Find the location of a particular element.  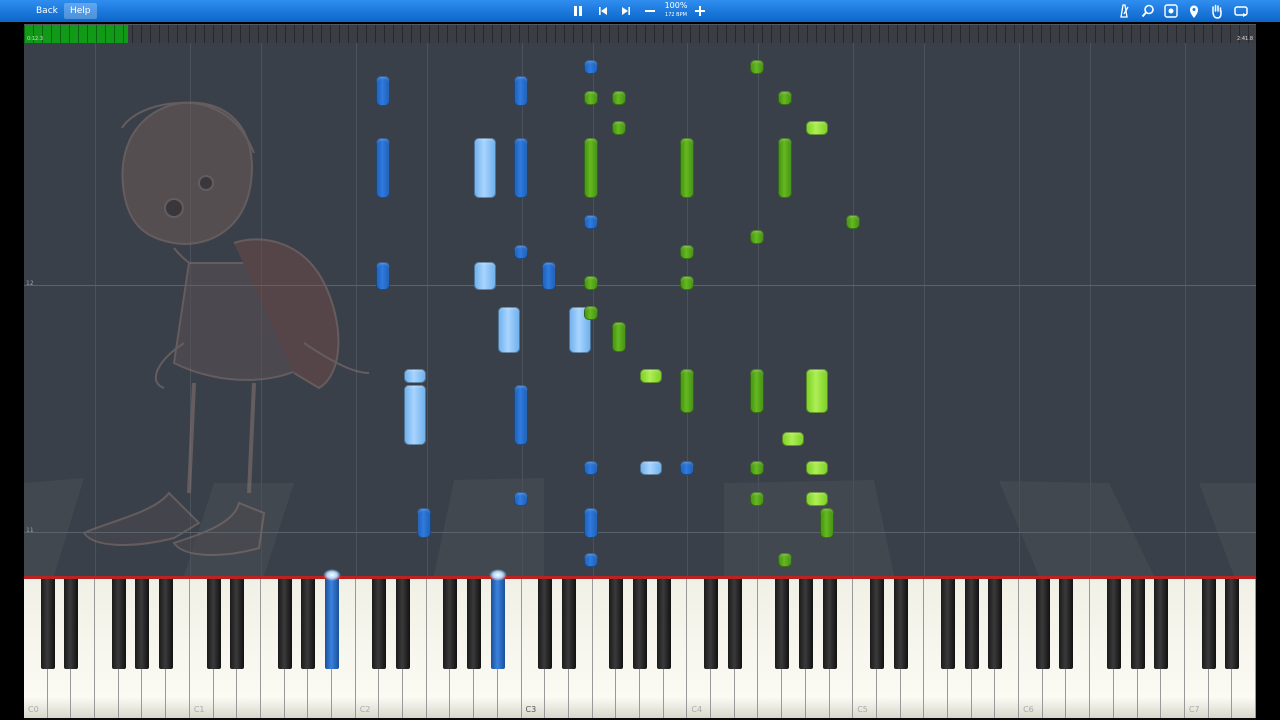

speed-percent: 100% is located at coordinates (676, 5).